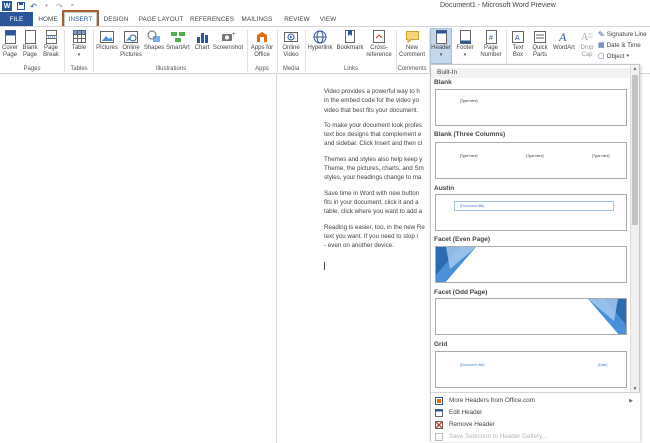  What do you see at coordinates (51, 44) in the screenshot?
I see `page-break-button: Page Break` at bounding box center [51, 44].